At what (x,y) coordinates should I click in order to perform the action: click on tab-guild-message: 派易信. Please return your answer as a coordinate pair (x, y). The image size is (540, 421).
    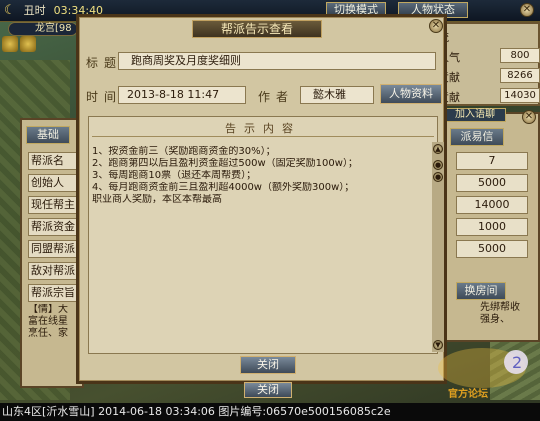
    Looking at the image, I should click on (477, 137).